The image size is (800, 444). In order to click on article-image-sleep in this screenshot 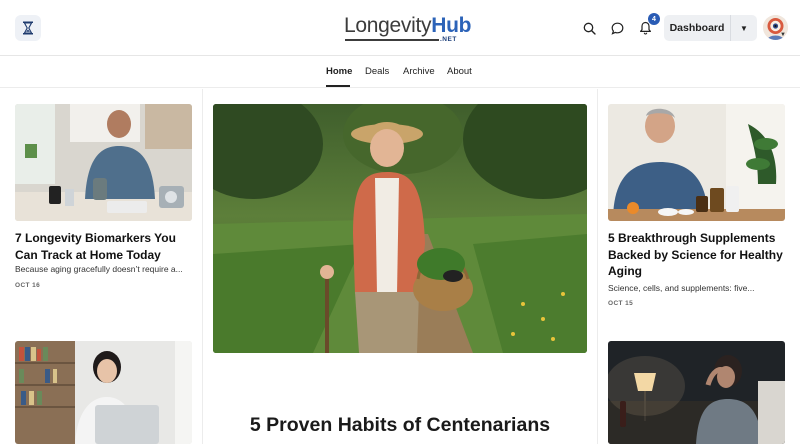, I will do `click(696, 392)`.